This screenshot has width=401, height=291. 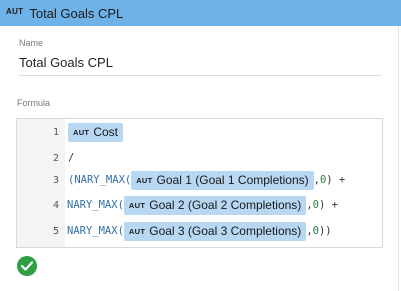 I want to click on line-number: 5, so click(x=55, y=231).